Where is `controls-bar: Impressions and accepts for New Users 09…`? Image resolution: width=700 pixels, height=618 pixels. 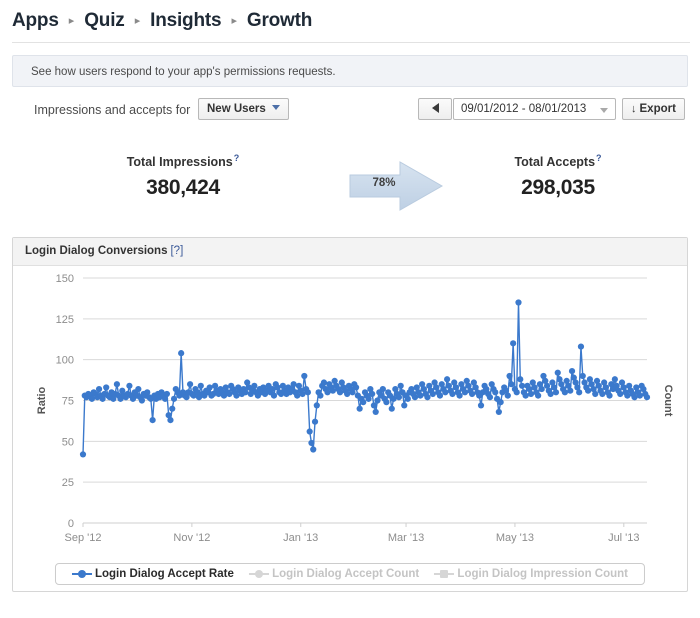 controls-bar: Impressions and accepts for New Users 09… is located at coordinates (350, 114).